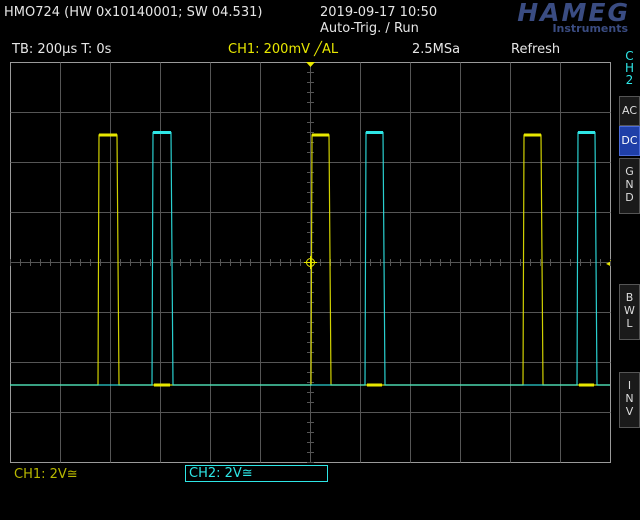 This screenshot has width=640, height=520. Describe the element at coordinates (542, 19) in the screenshot. I see `hameg-logo: HAMEG Instruments` at that location.